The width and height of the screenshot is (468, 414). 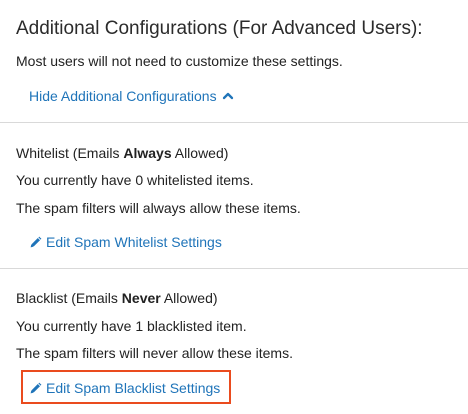 I want to click on blacklist-title-suffix: Allowed), so click(x=189, y=298).